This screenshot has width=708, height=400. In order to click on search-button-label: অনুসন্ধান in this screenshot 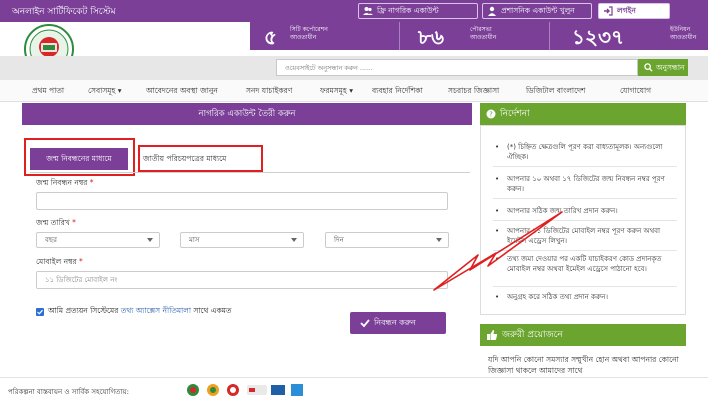, I will do `click(670, 67)`.